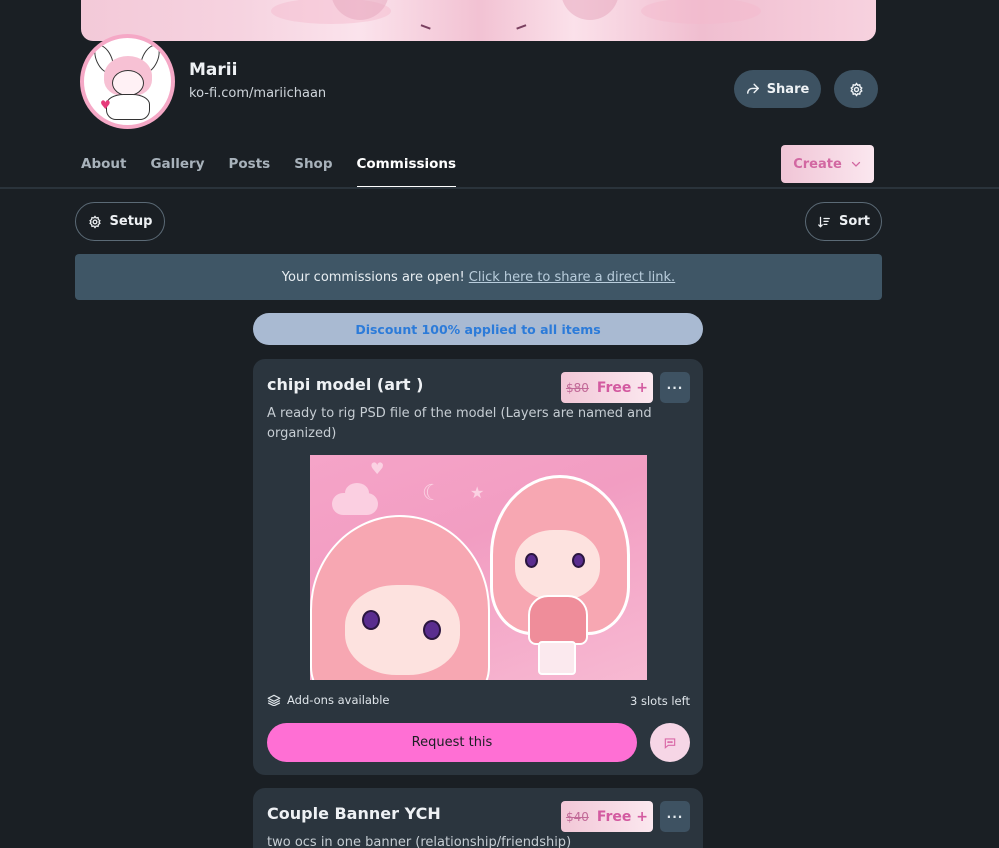 Image resolution: width=999 pixels, height=848 pixels. What do you see at coordinates (477, 492) in the screenshot?
I see `art-detail: ★` at bounding box center [477, 492].